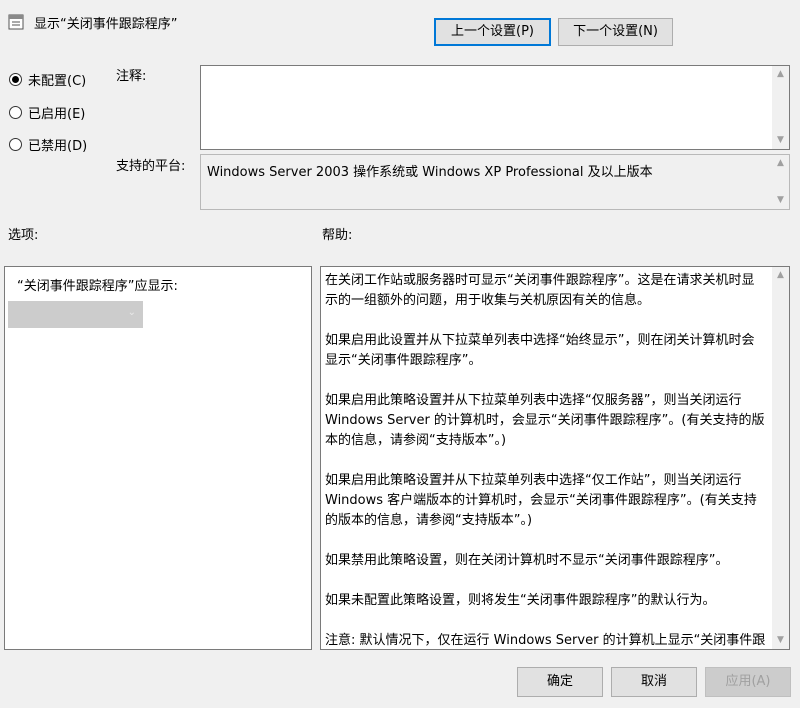  Describe the element at coordinates (560, 682) in the screenshot. I see `ok-button: 确定` at that location.